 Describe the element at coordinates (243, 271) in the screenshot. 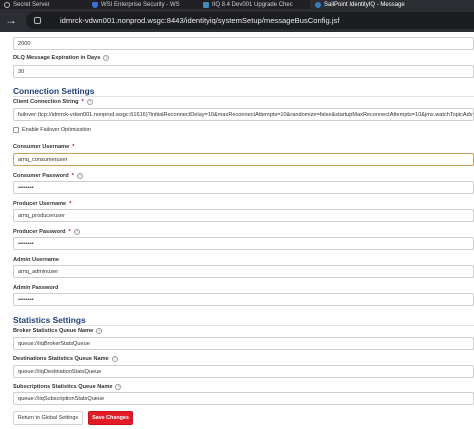

I see `admin-username-field: amq_adminuser` at that location.